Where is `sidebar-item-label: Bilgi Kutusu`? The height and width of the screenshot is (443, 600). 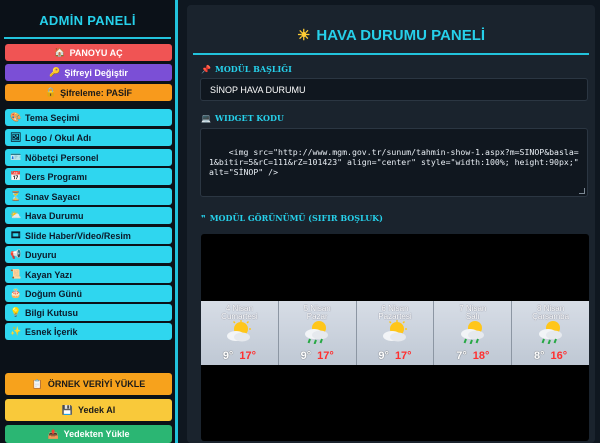
sidebar-item-label: Bilgi Kutusu is located at coordinates (51, 312).